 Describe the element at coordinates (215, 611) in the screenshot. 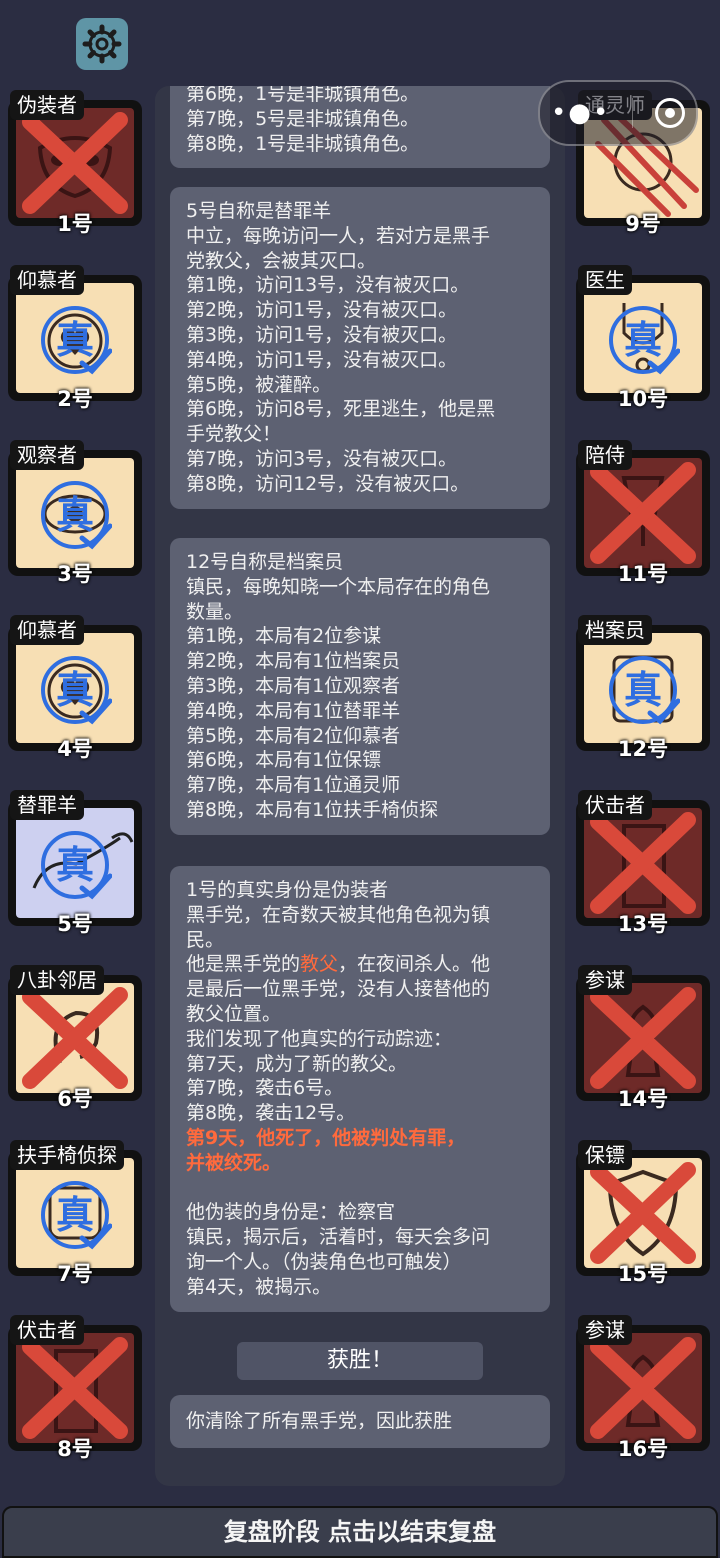

I see `log-line: 数量。` at that location.